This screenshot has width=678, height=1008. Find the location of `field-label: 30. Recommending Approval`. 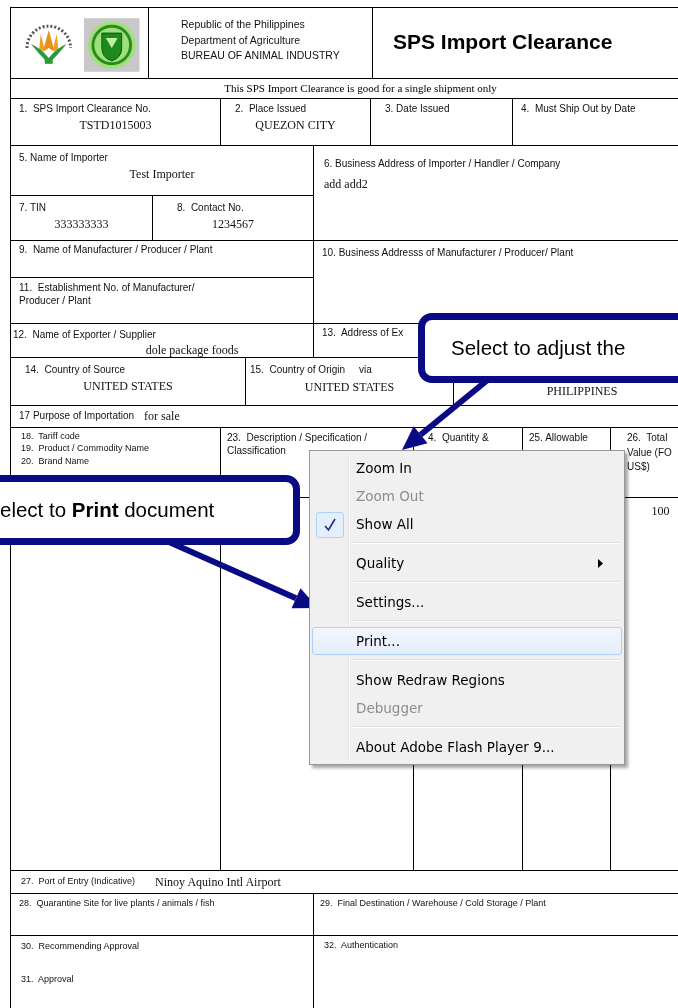

field-label: 30. Recommending Approval is located at coordinates (81, 947).